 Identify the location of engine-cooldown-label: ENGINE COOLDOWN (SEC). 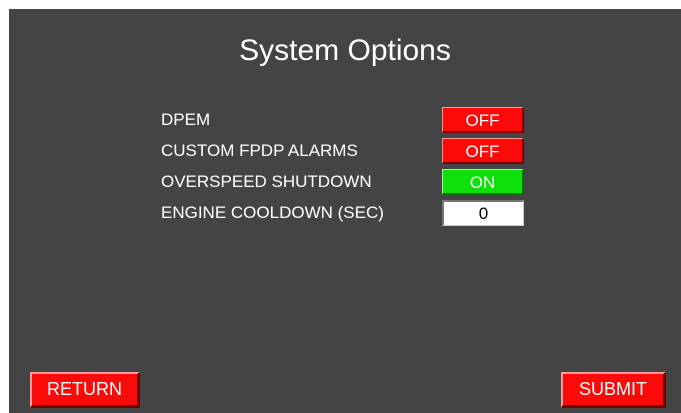
(272, 212).